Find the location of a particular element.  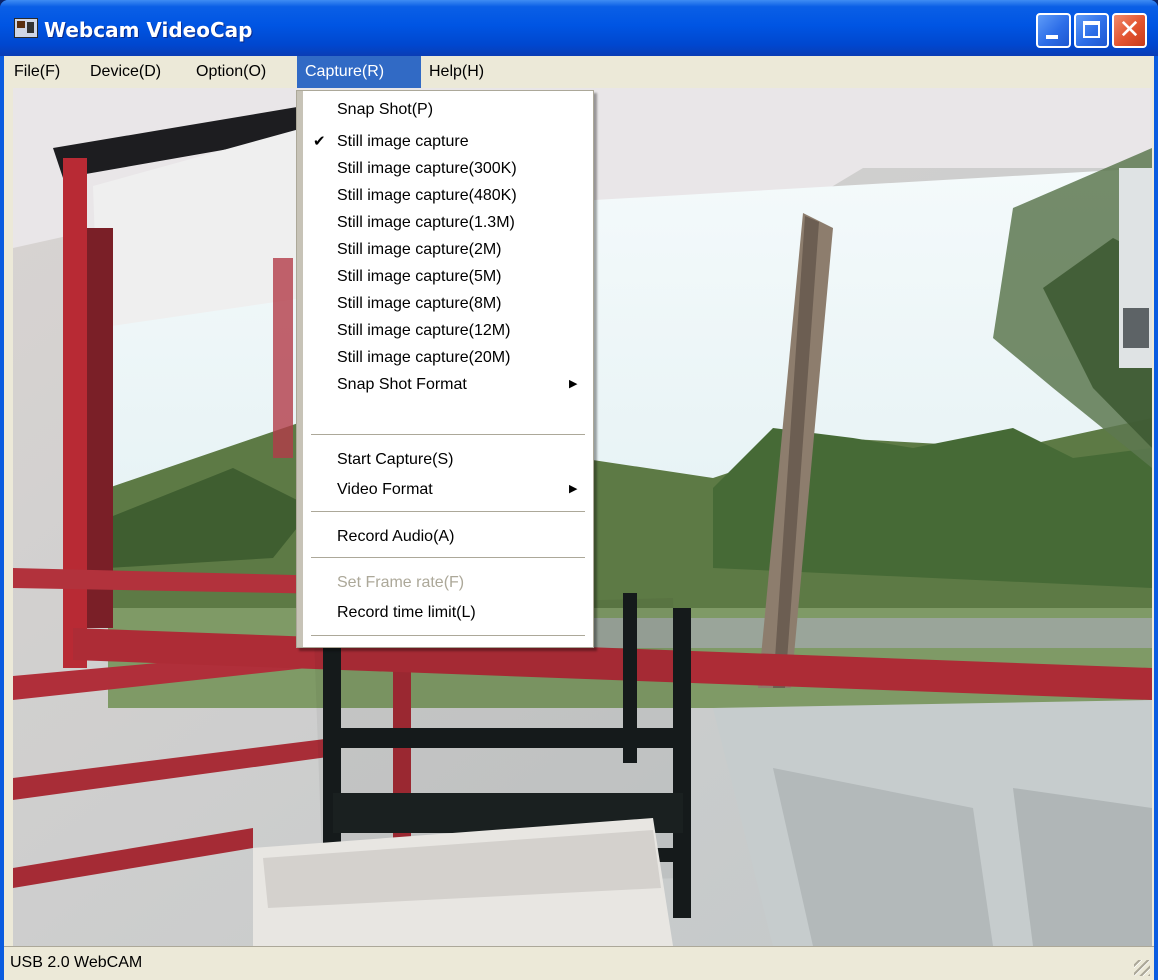

menu-item-label: Record Audio(A) is located at coordinates (396, 536).